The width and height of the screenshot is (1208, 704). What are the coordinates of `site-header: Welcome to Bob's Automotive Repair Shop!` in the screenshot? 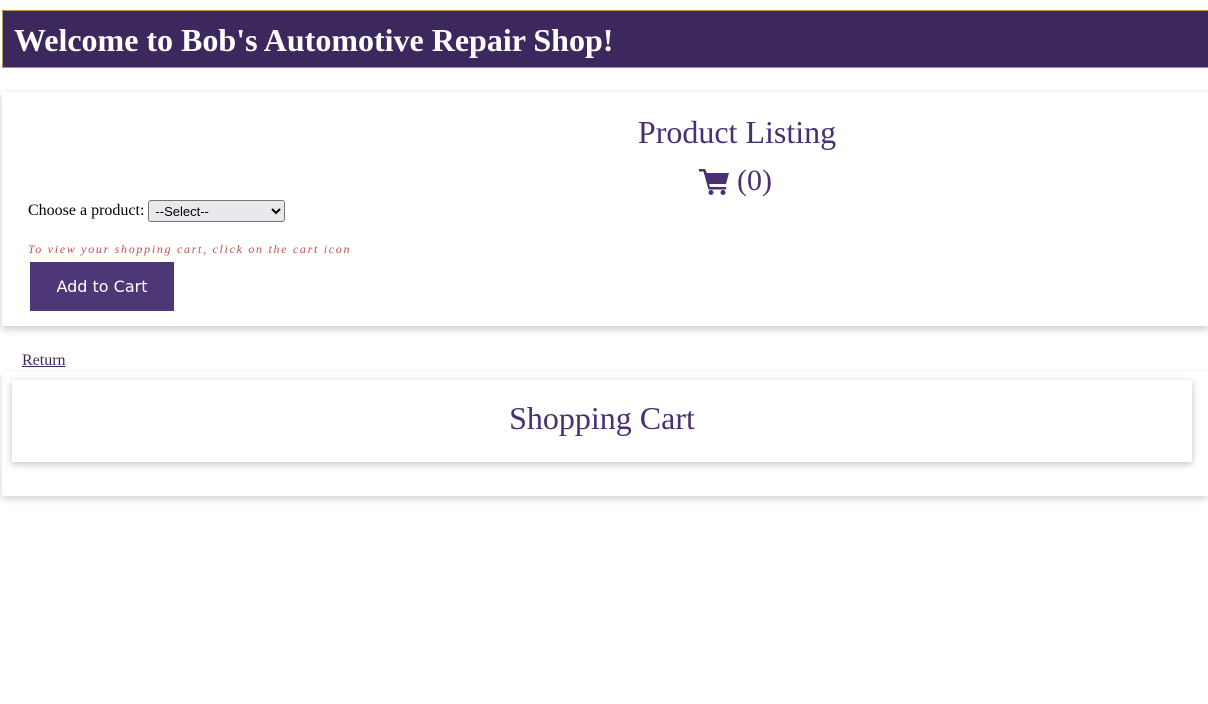 It's located at (605, 39).